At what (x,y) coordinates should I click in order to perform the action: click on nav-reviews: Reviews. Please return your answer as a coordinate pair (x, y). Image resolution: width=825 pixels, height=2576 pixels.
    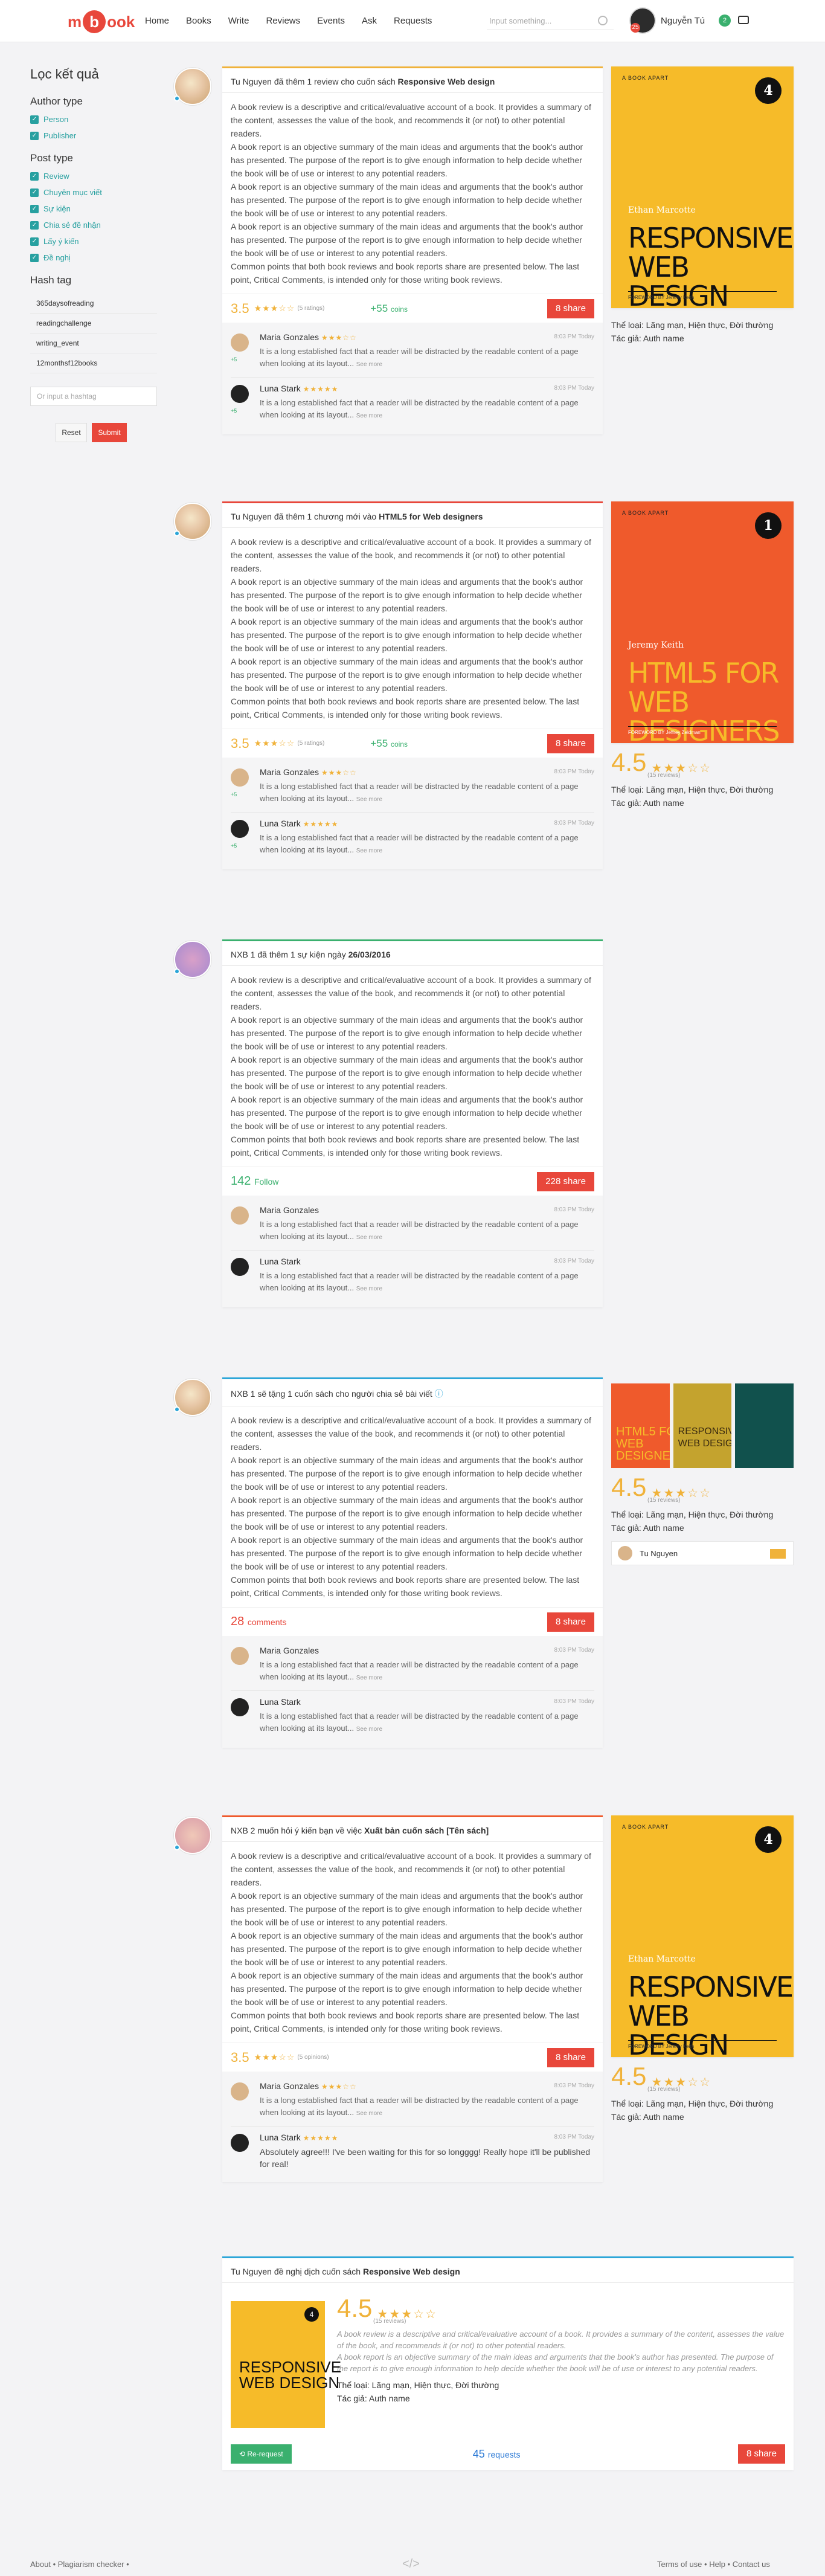
    Looking at the image, I should click on (283, 21).